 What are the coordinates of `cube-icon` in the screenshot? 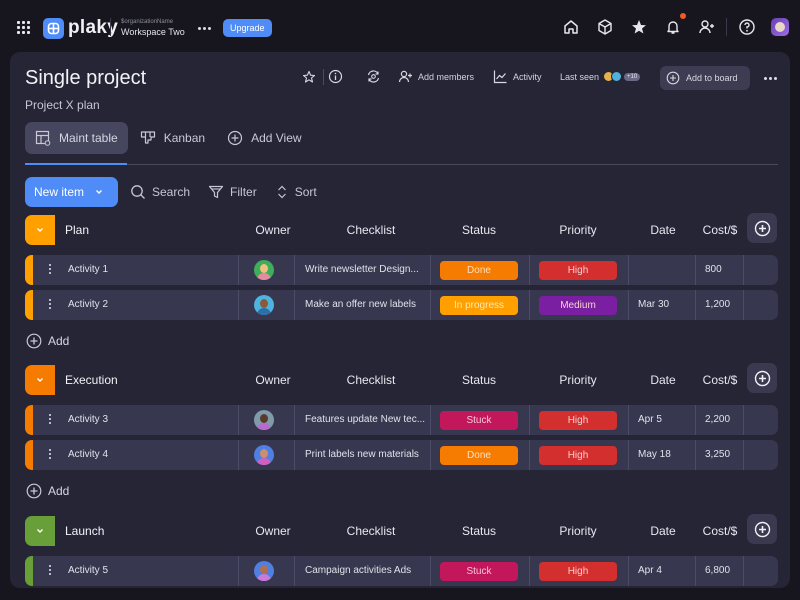 It's located at (605, 27).